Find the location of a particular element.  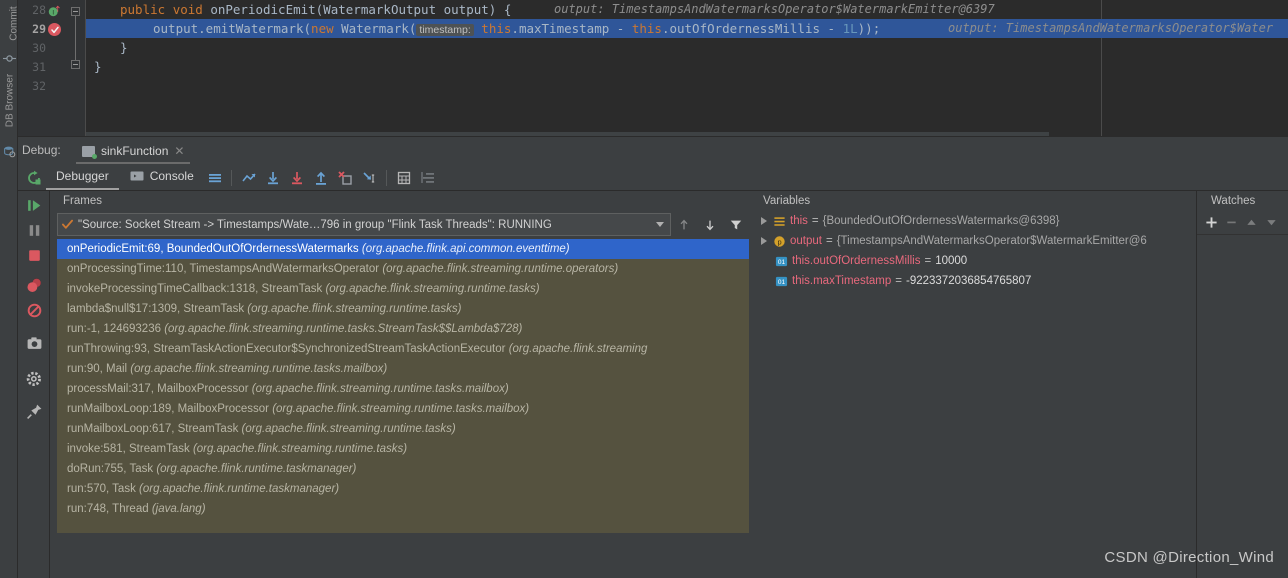

fold-region-line is located at coordinates (75, 38).